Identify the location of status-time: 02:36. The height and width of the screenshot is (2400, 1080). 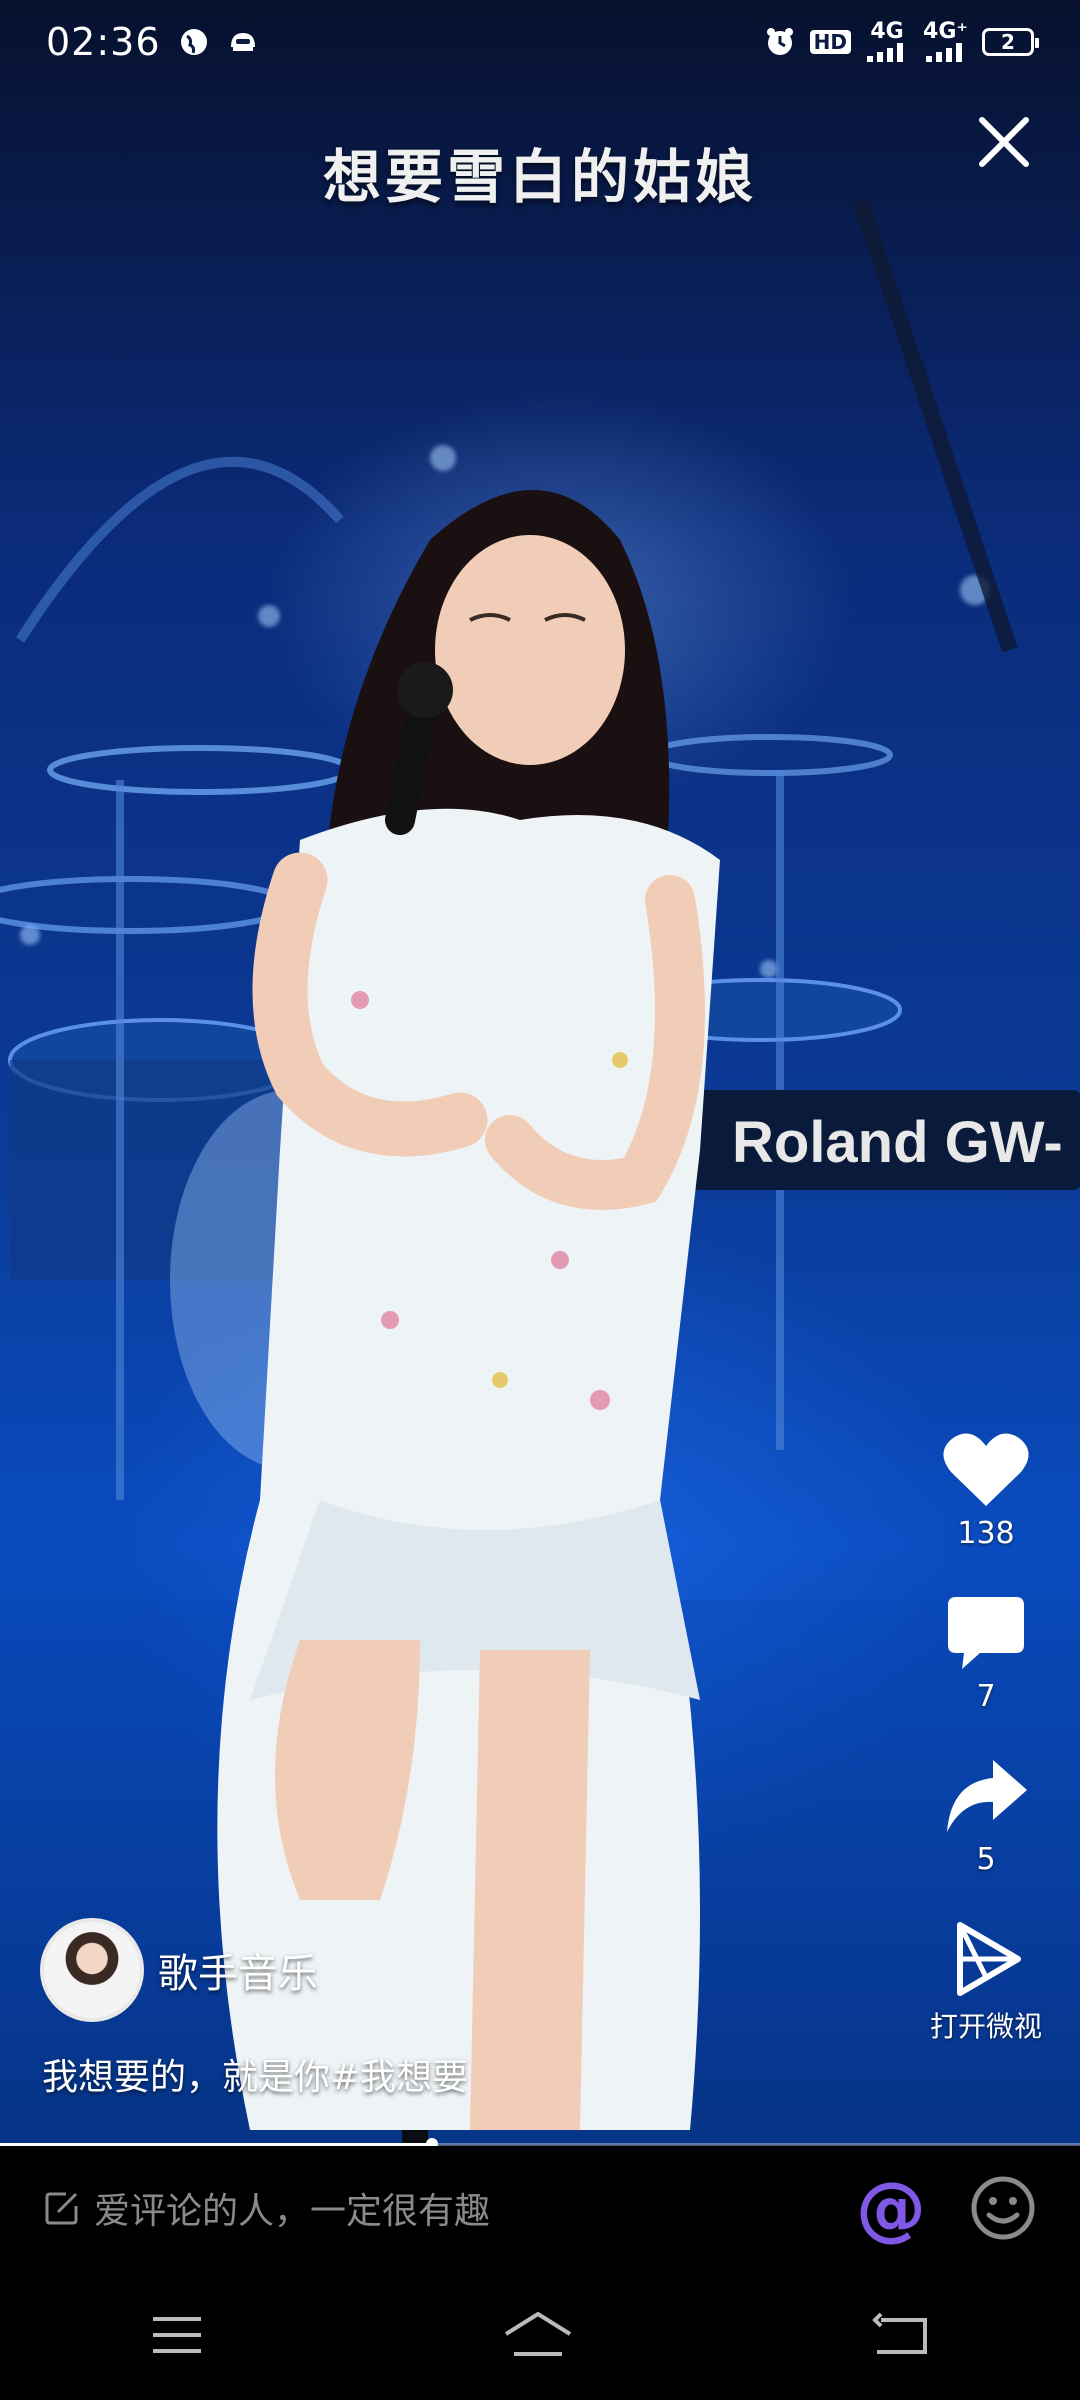
(103, 42).